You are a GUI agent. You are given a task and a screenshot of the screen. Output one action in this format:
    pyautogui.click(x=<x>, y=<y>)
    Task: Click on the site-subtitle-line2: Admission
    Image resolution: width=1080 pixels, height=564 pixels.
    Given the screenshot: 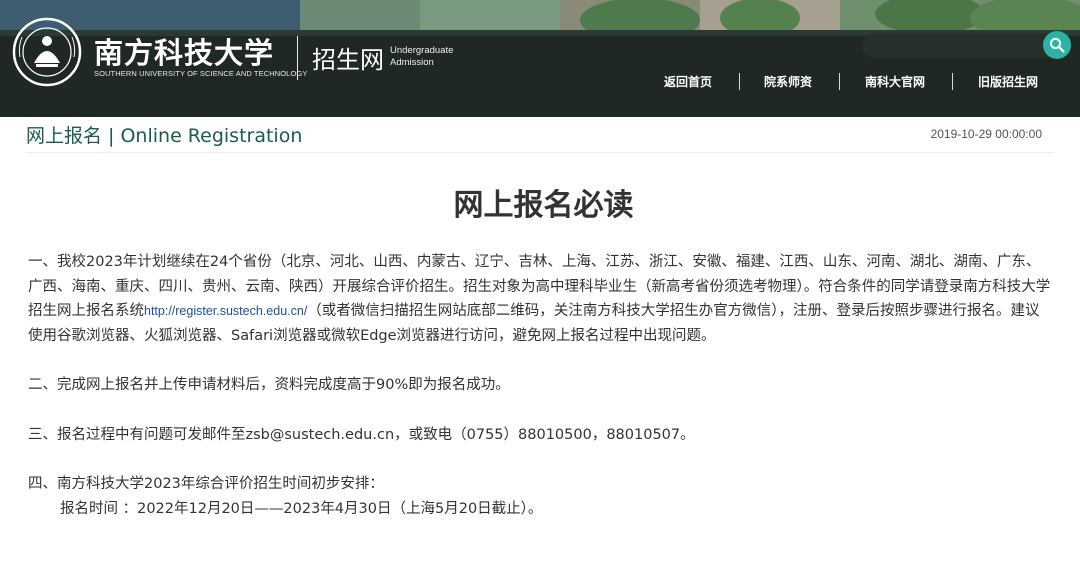 What is the action you would take?
    pyautogui.click(x=412, y=62)
    